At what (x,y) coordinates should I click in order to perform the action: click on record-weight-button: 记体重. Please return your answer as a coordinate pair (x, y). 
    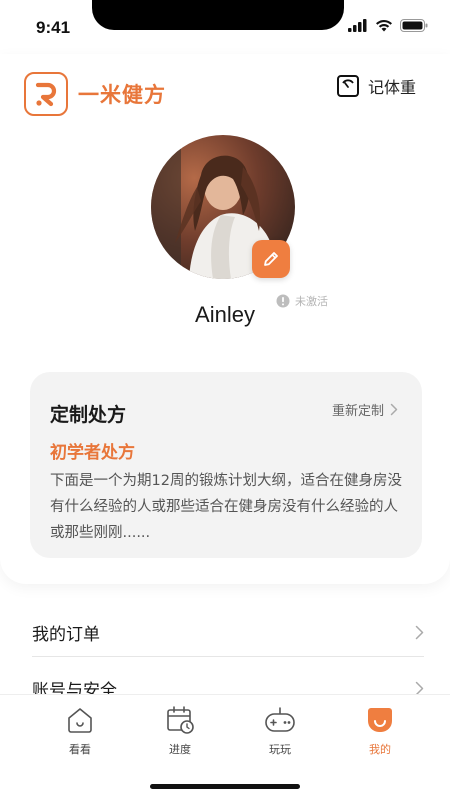
    Looking at the image, I should click on (376, 86).